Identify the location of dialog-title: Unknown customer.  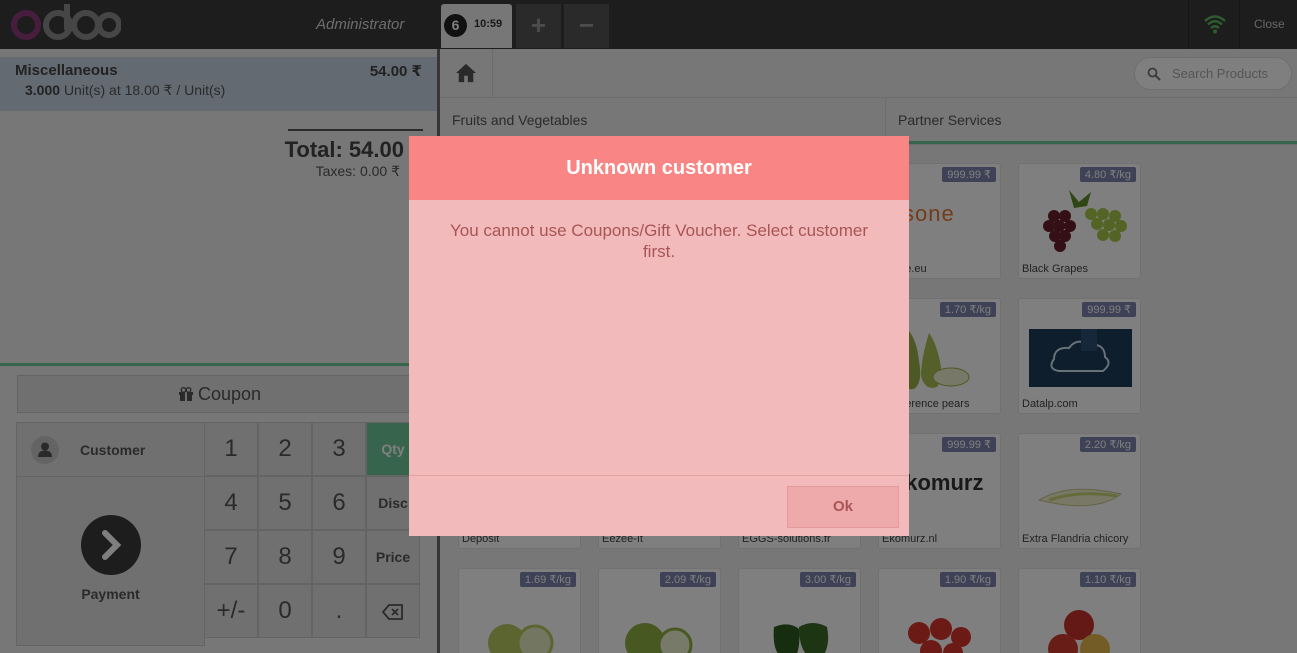
(659, 168).